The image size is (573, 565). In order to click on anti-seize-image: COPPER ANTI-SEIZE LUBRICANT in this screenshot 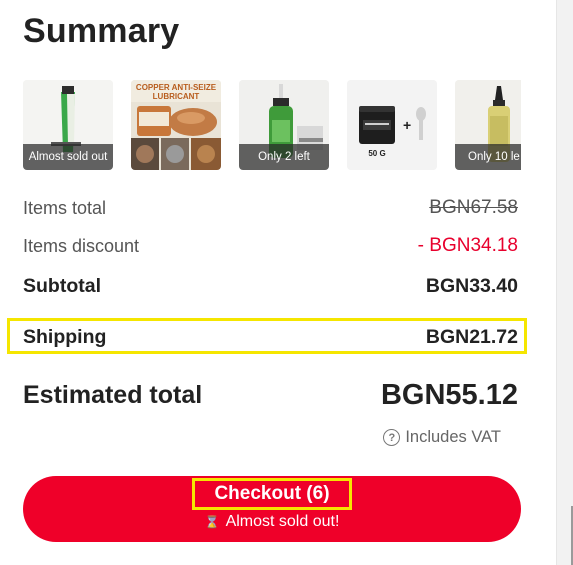, I will do `click(176, 125)`.